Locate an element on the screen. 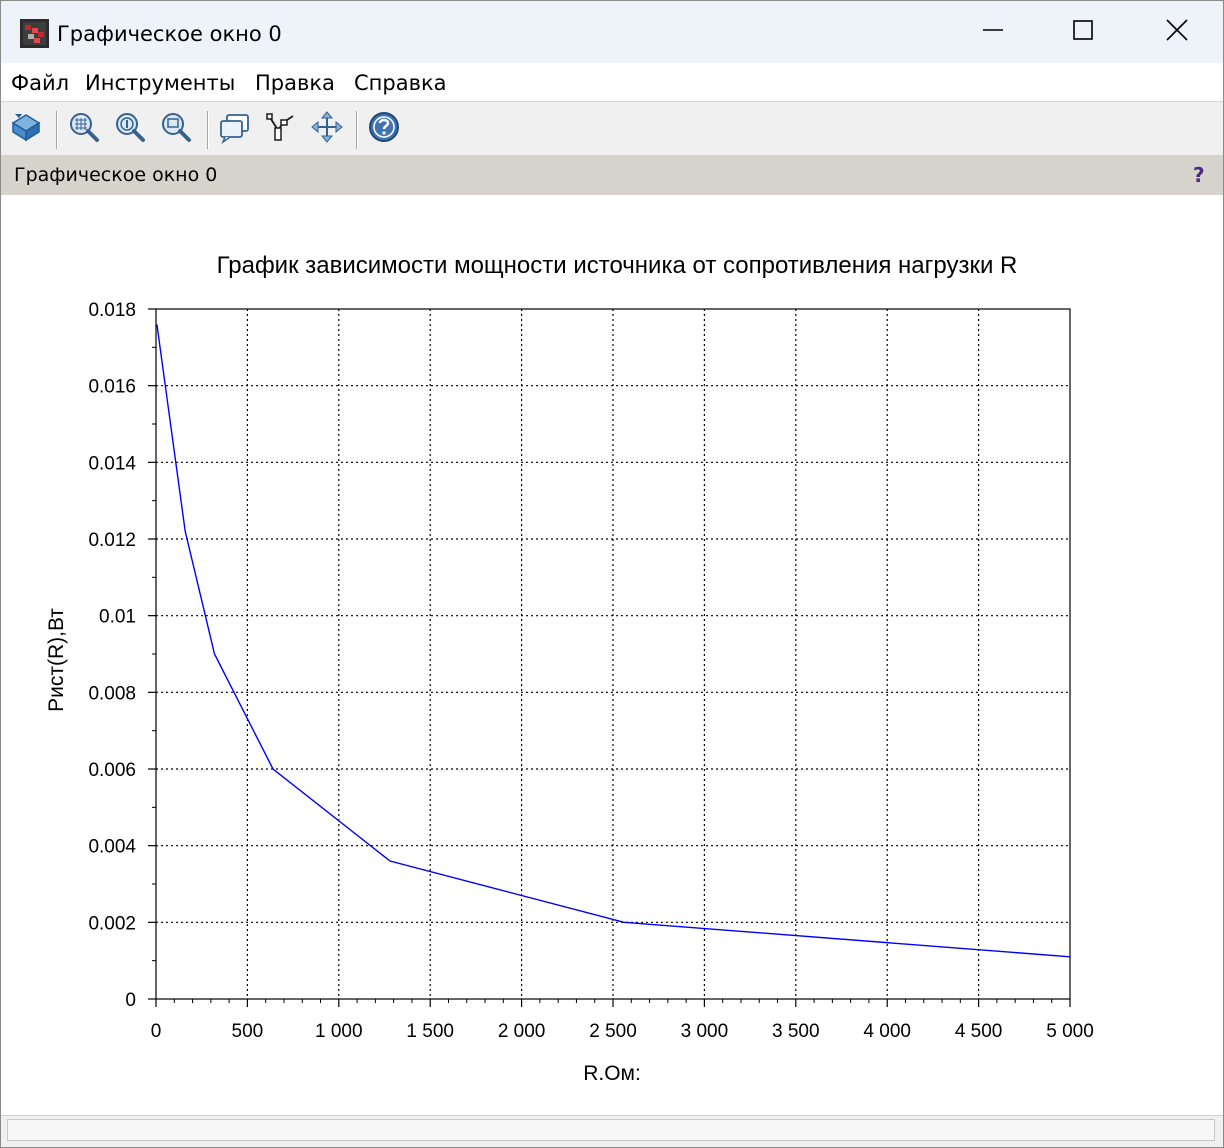 The image size is (1224, 1148). x-tick-label: 0 is located at coordinates (156, 1031).